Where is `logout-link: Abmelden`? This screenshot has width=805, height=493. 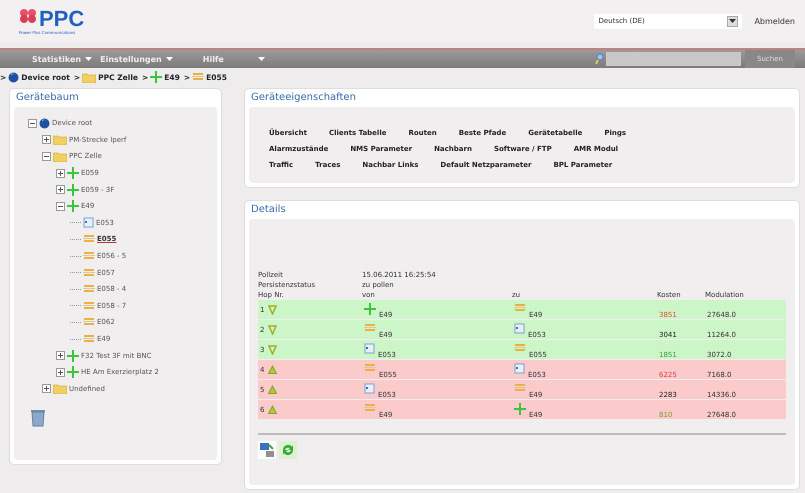
logout-link: Abmelden is located at coordinates (774, 21).